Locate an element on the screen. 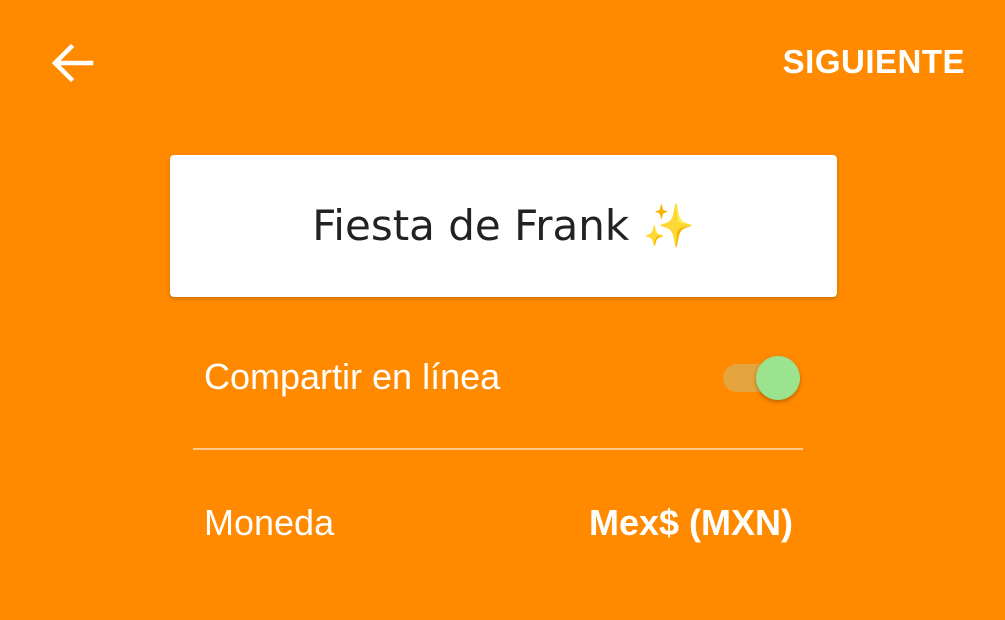  currency-value: Mex$ (MXN) is located at coordinates (696, 523).